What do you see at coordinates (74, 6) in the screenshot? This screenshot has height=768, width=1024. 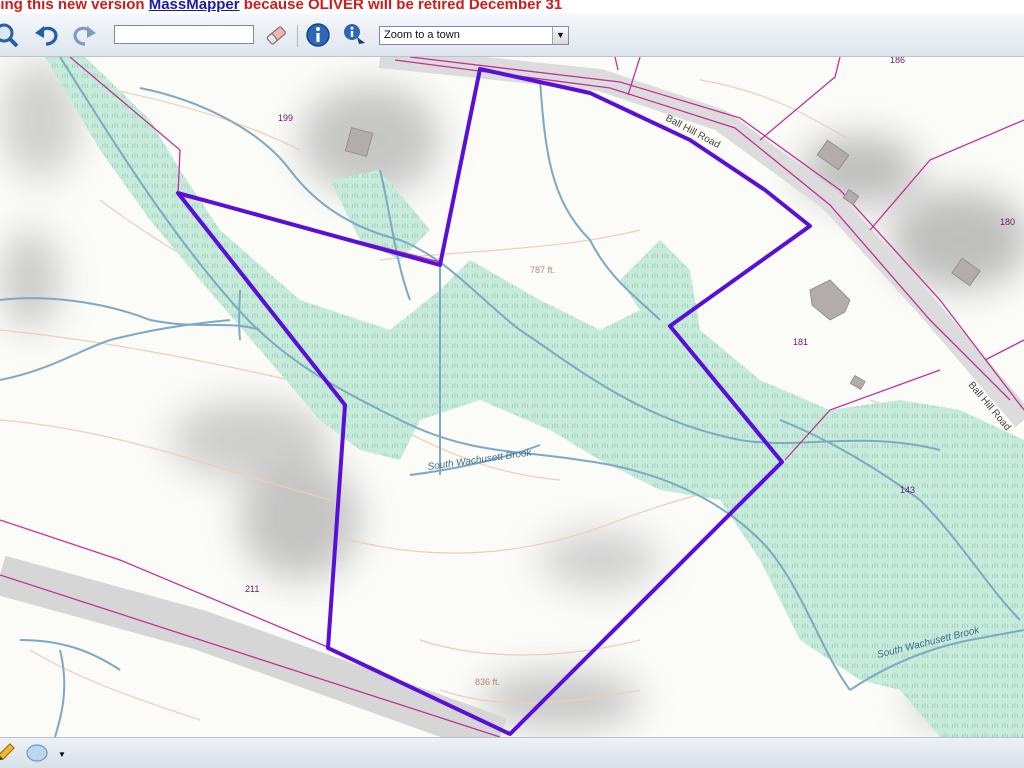 I see `banner-text-lead: sing this new version` at bounding box center [74, 6].